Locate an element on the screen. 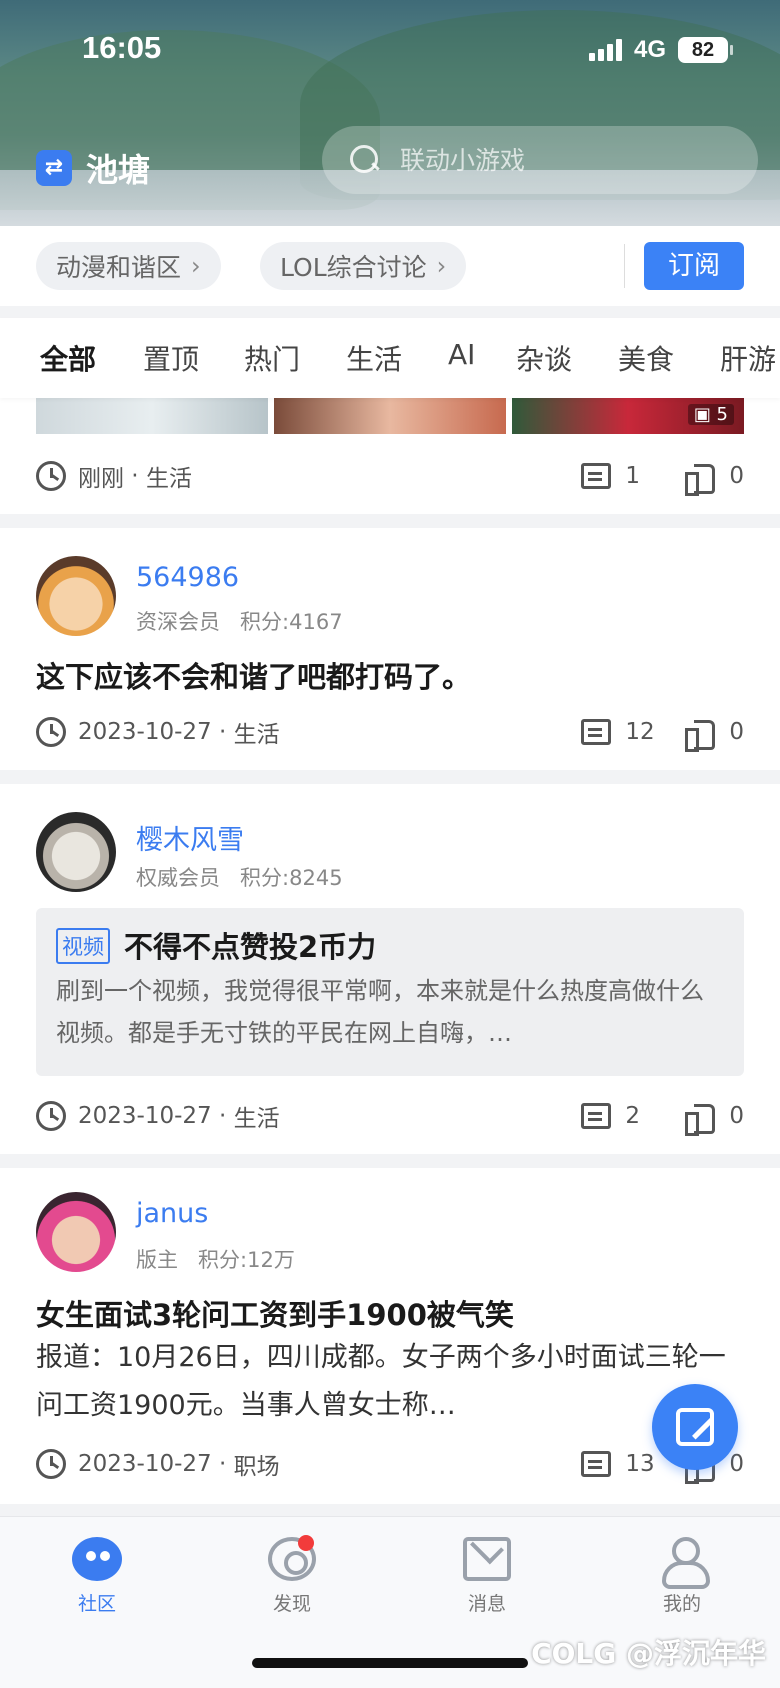  user-rank: 资深会员 is located at coordinates (178, 622).